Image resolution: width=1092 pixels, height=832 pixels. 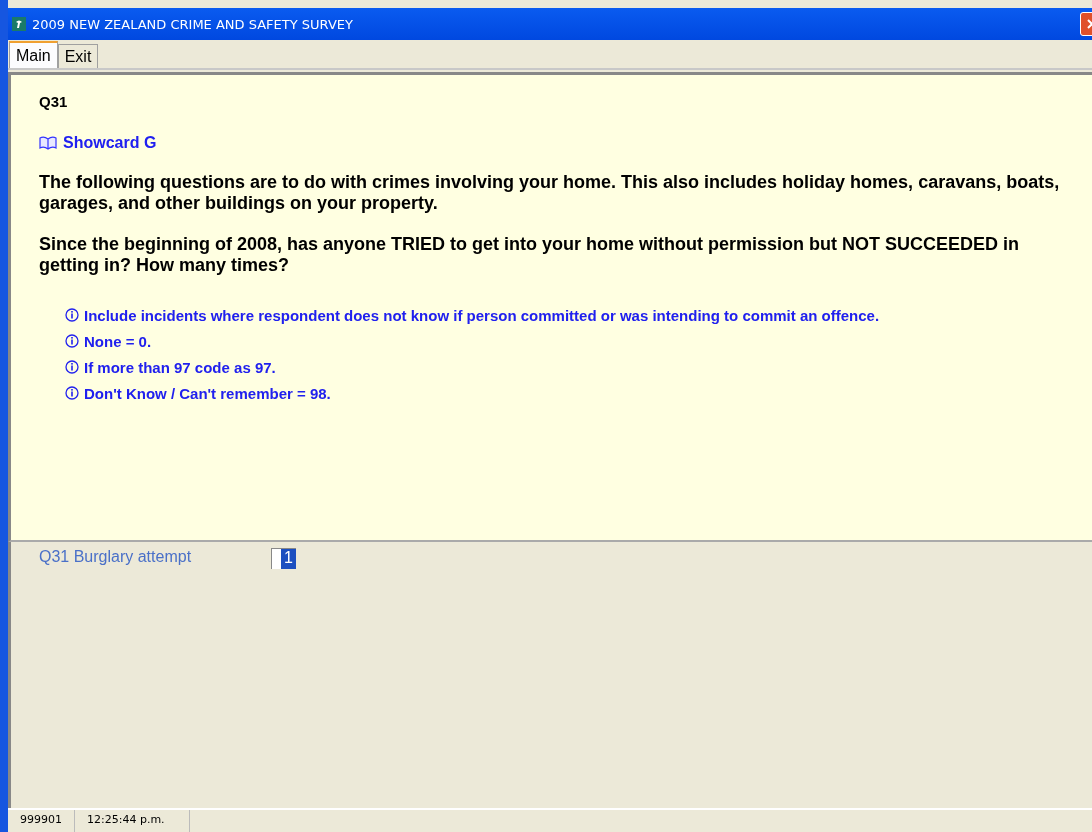 I want to click on app-icon, so click(x=19, y=24).